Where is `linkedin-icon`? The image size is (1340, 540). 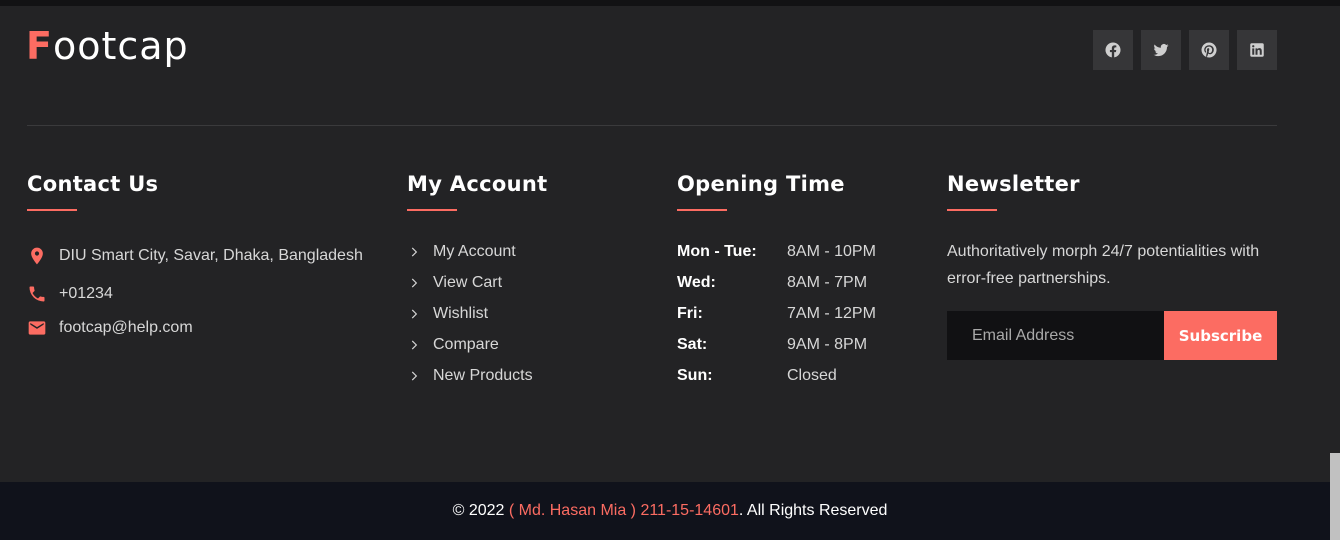 linkedin-icon is located at coordinates (1257, 50).